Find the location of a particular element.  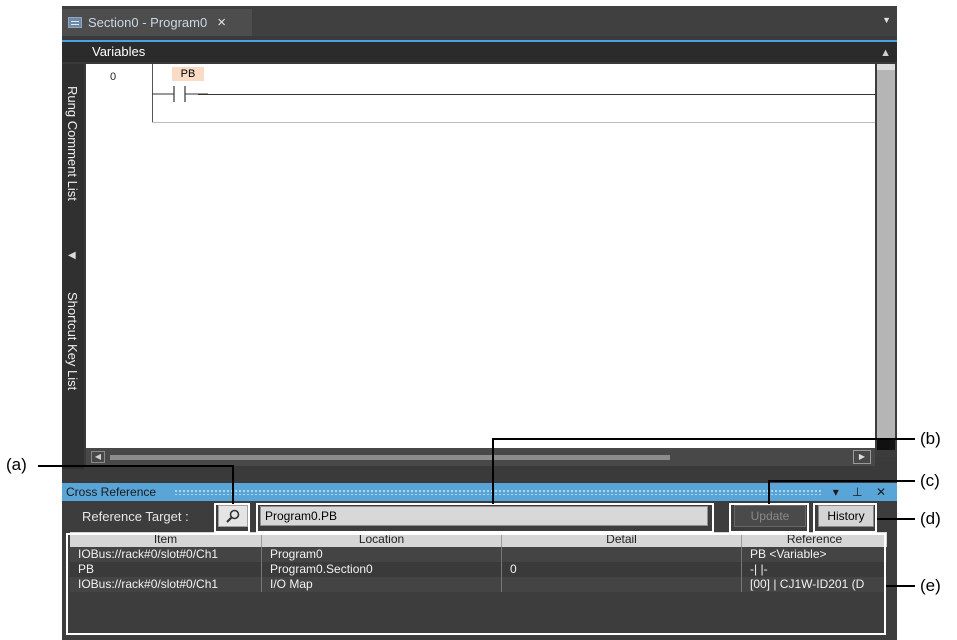

title-grip is located at coordinates (498, 492).